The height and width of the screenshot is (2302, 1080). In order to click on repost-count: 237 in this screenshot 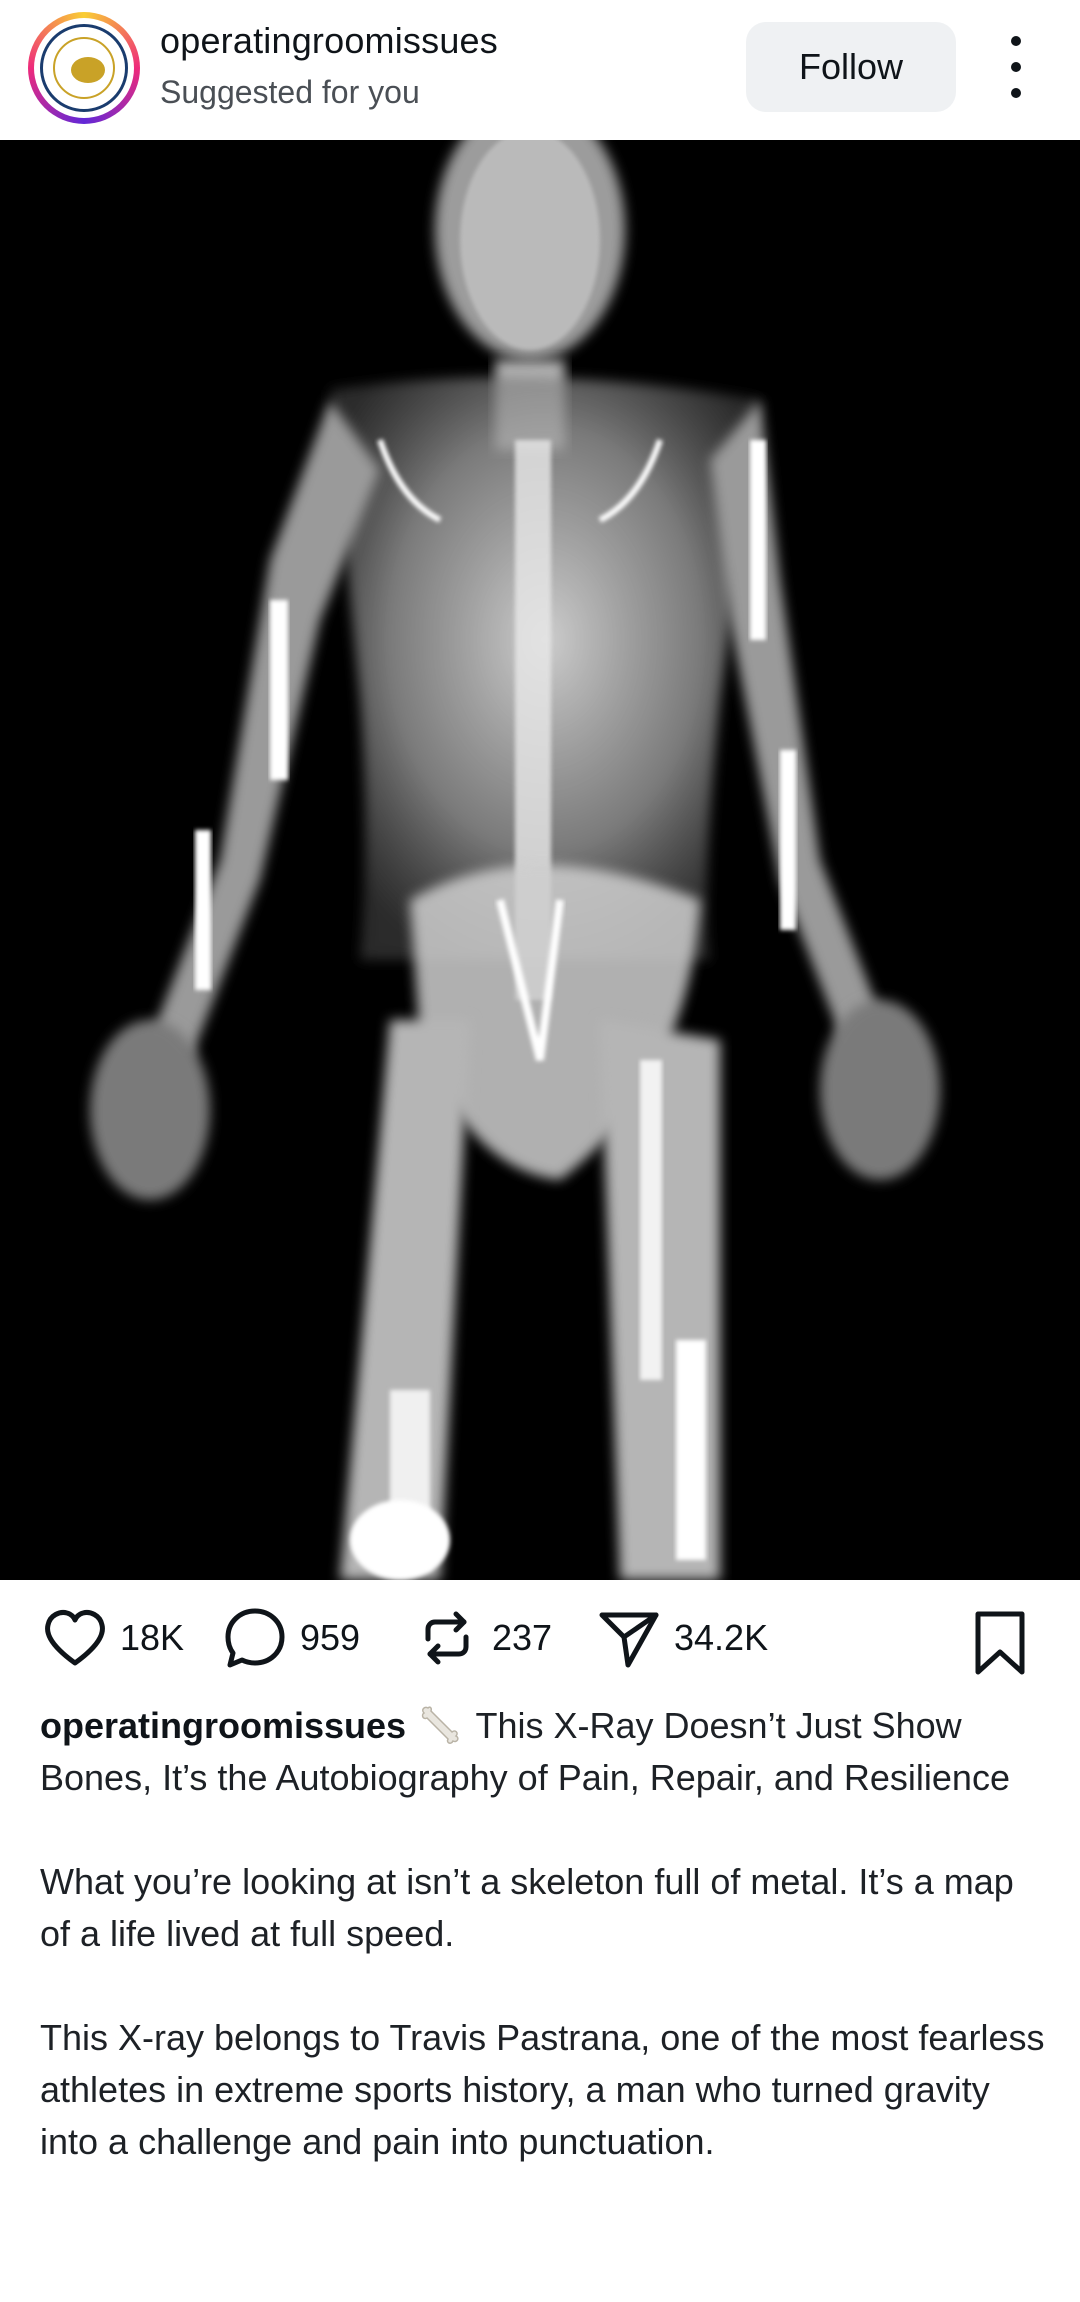, I will do `click(522, 1637)`.